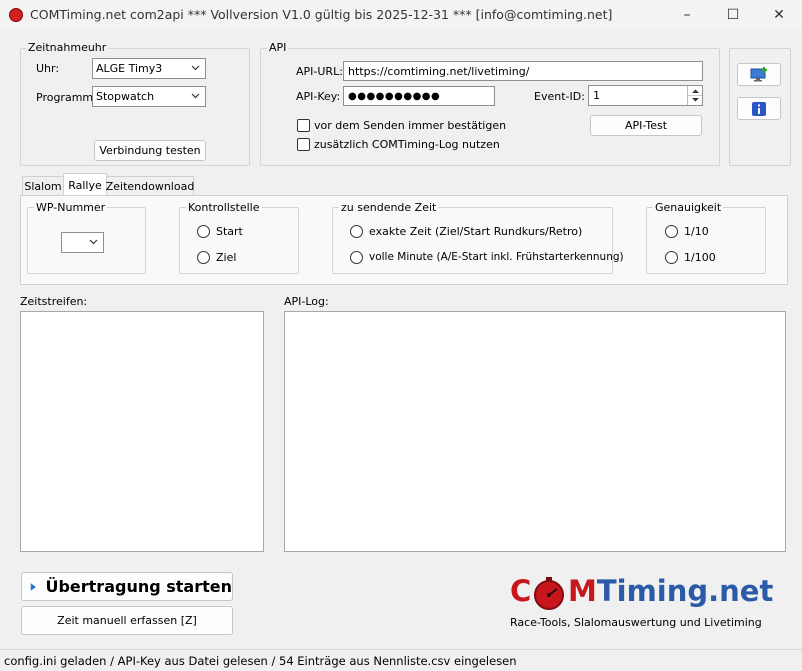 The image size is (802, 671). What do you see at coordinates (54, 301) in the screenshot?
I see `zeitstreifen-label: Zeitstreifen:` at bounding box center [54, 301].